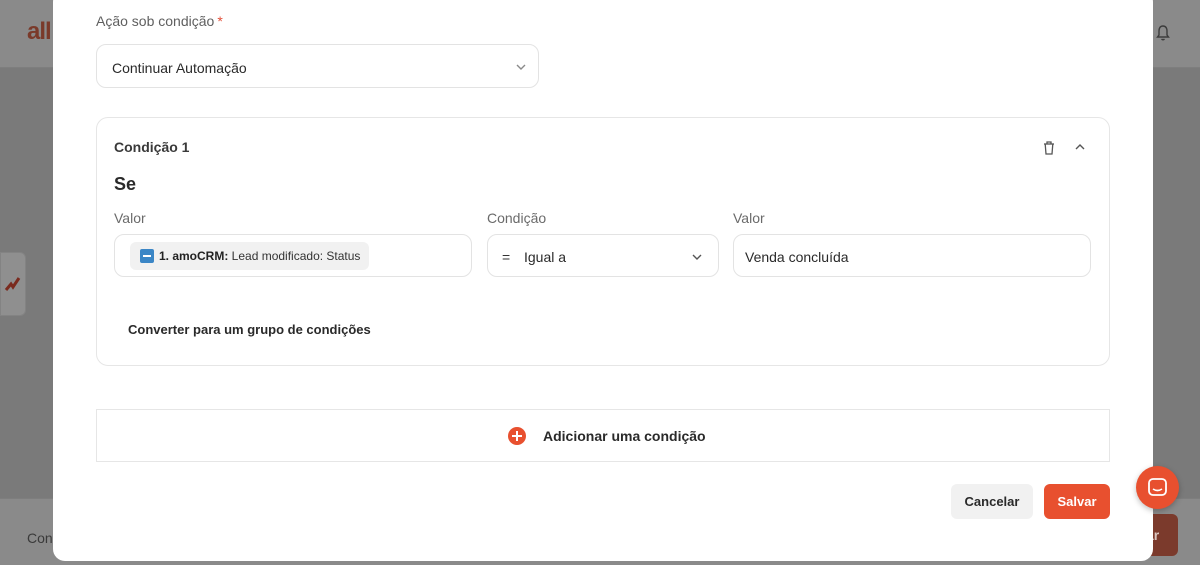  I want to click on footer-text: Con, so click(40, 538).